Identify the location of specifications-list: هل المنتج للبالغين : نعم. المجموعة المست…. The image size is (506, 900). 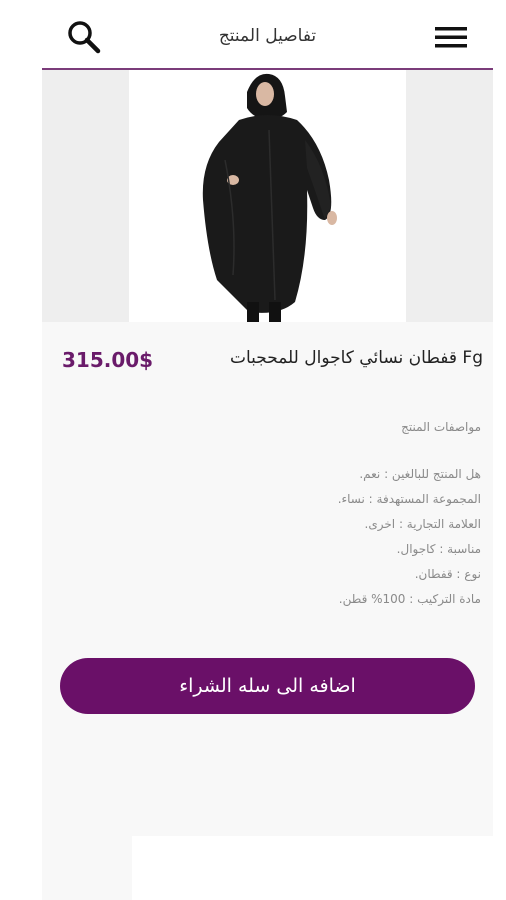
(409, 537).